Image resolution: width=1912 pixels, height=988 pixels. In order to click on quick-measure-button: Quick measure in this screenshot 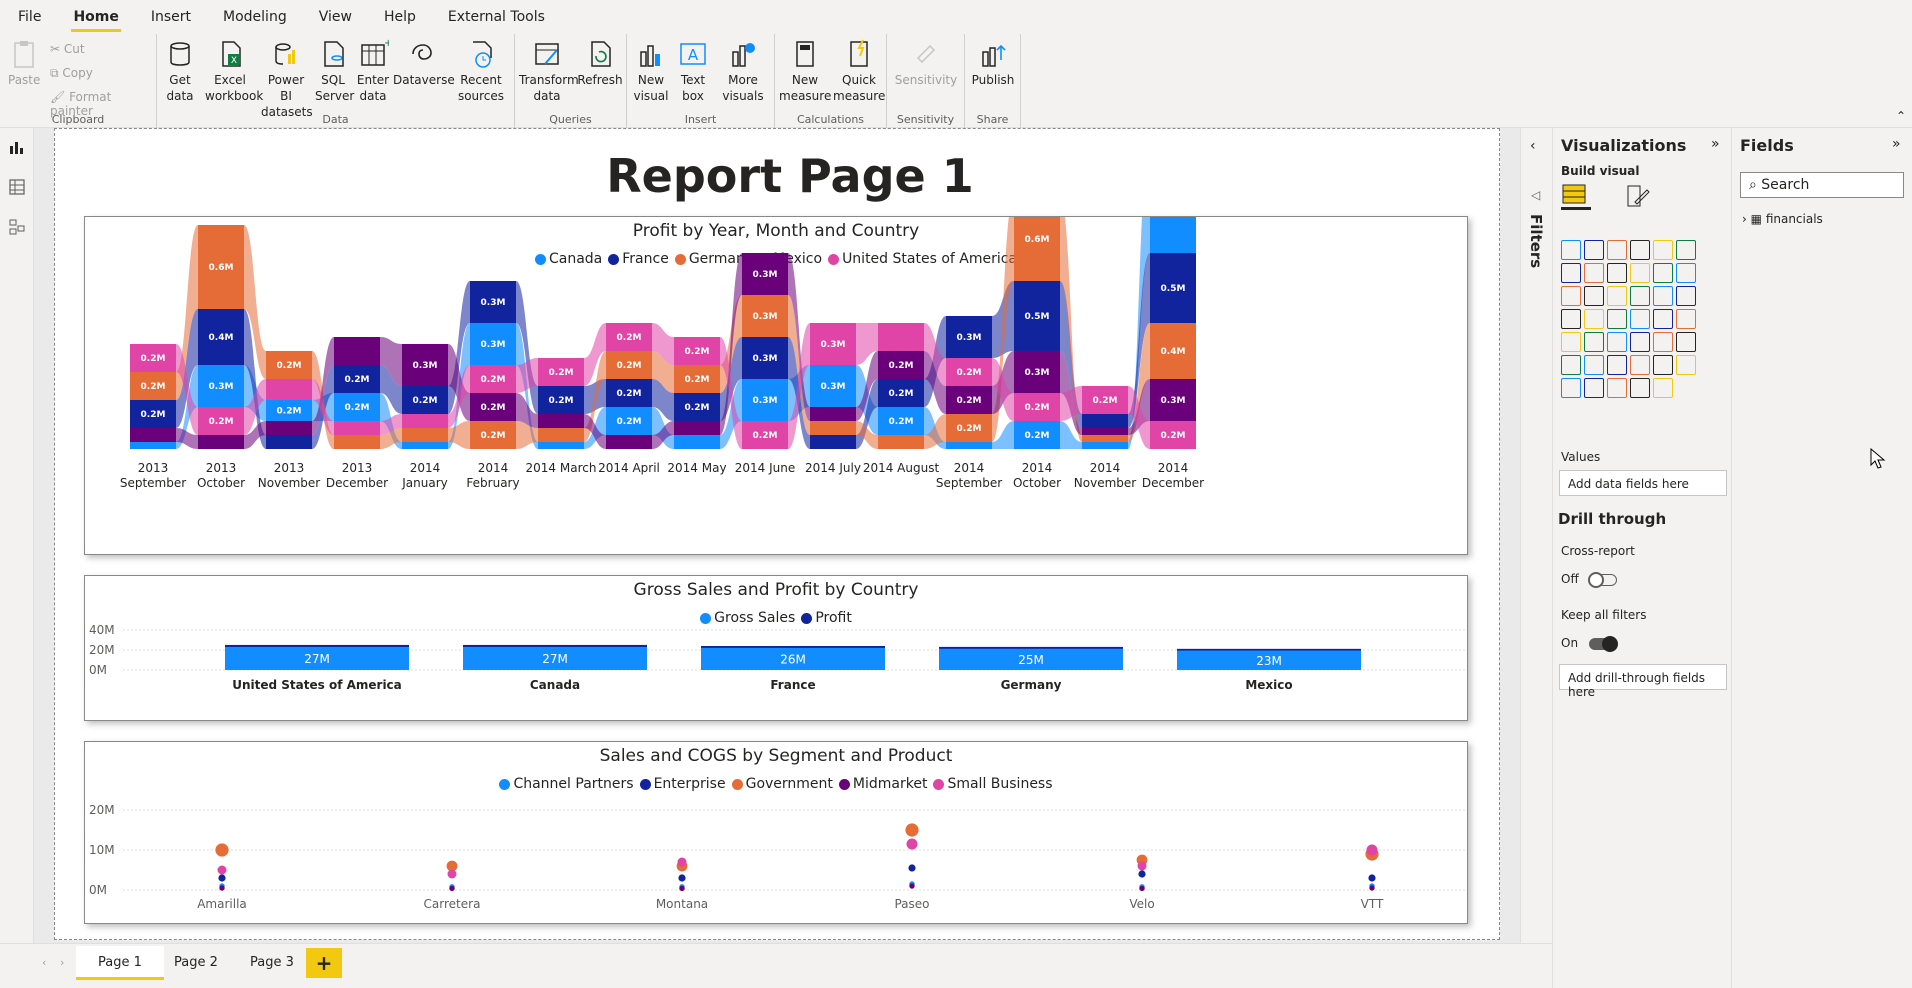, I will do `click(859, 71)`.